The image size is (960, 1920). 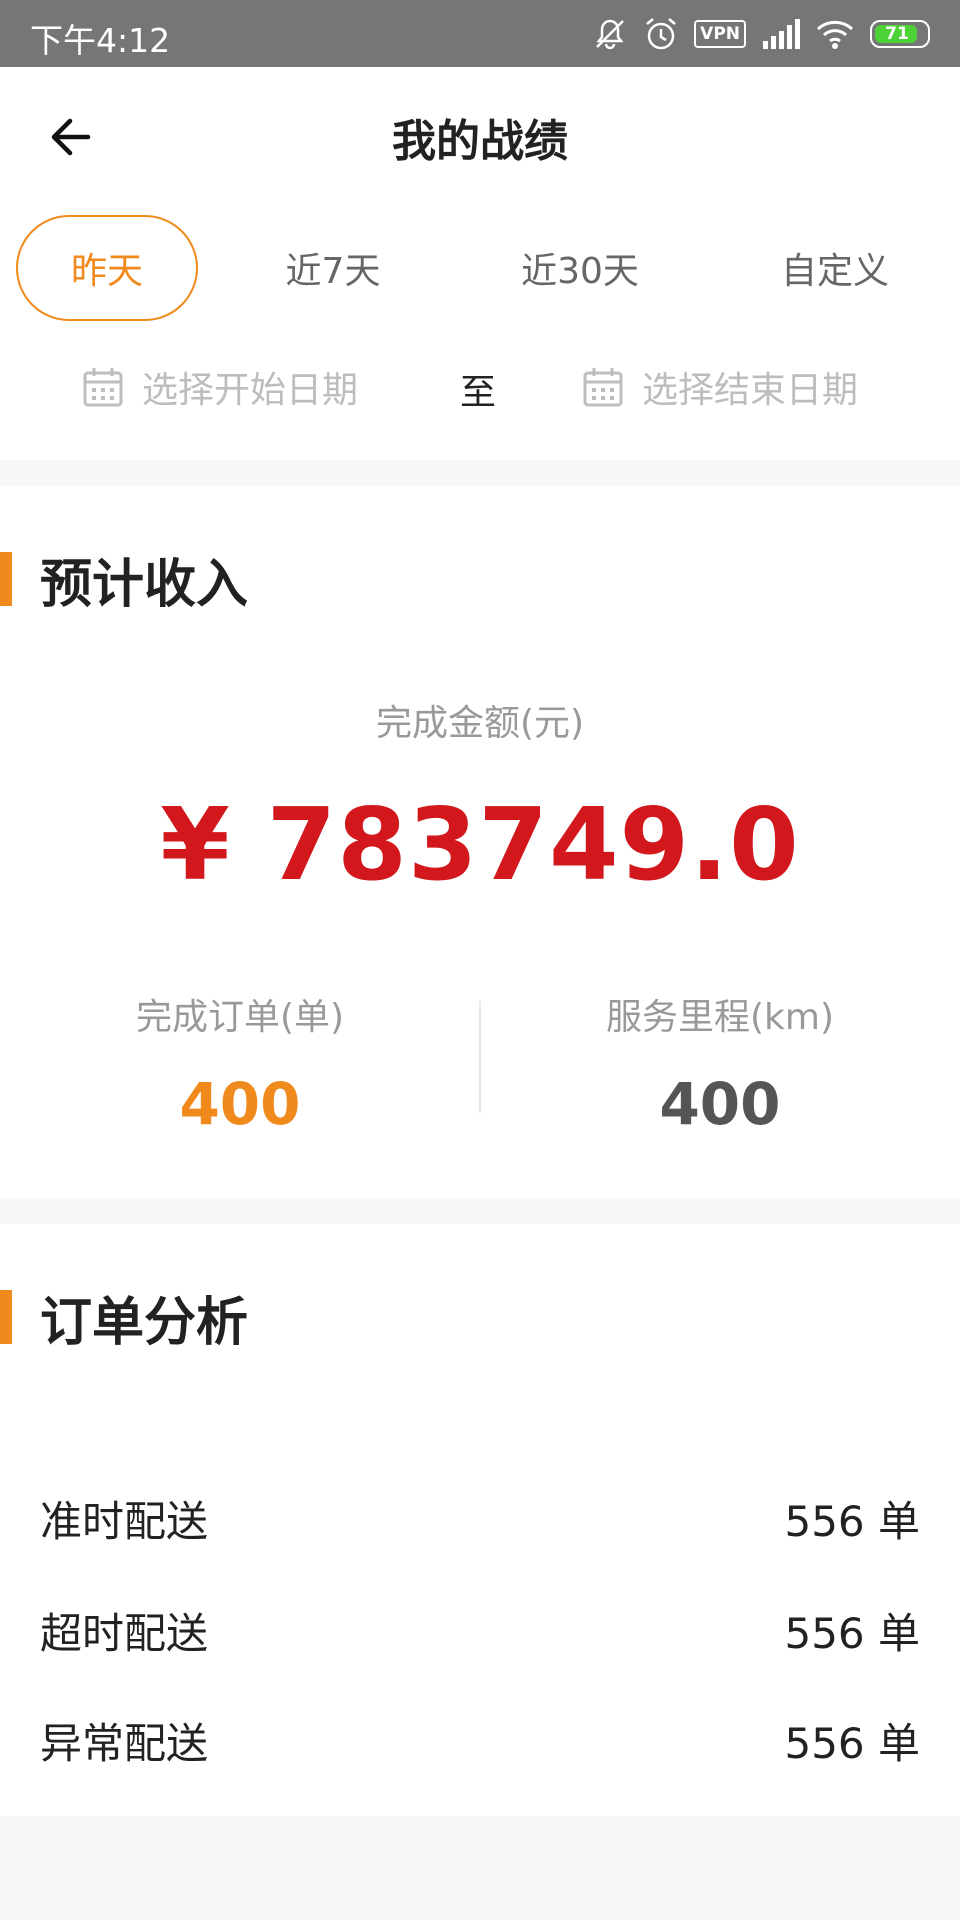 I want to click on service-mileage-label: 服务里程(km), so click(x=719, y=1017).